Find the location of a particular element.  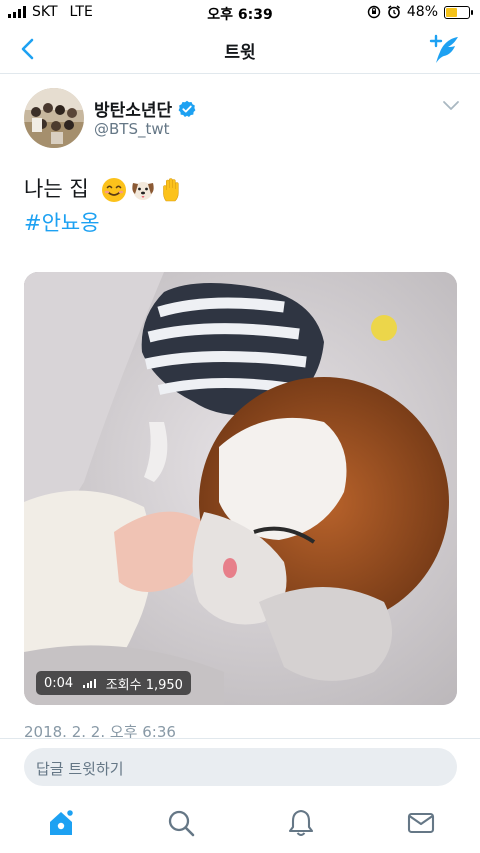

video-info-badge: 0:04 조회수 1,950 is located at coordinates (113, 683).